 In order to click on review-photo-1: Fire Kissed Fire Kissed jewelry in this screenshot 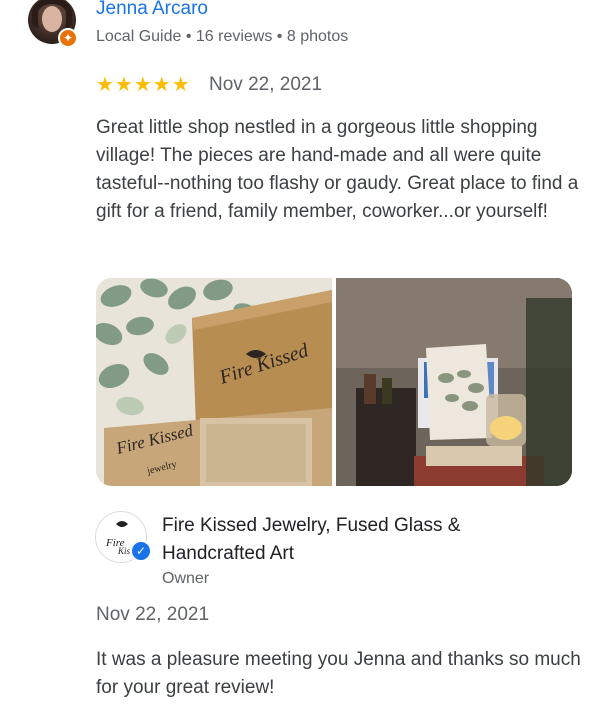, I will do `click(214, 382)`.